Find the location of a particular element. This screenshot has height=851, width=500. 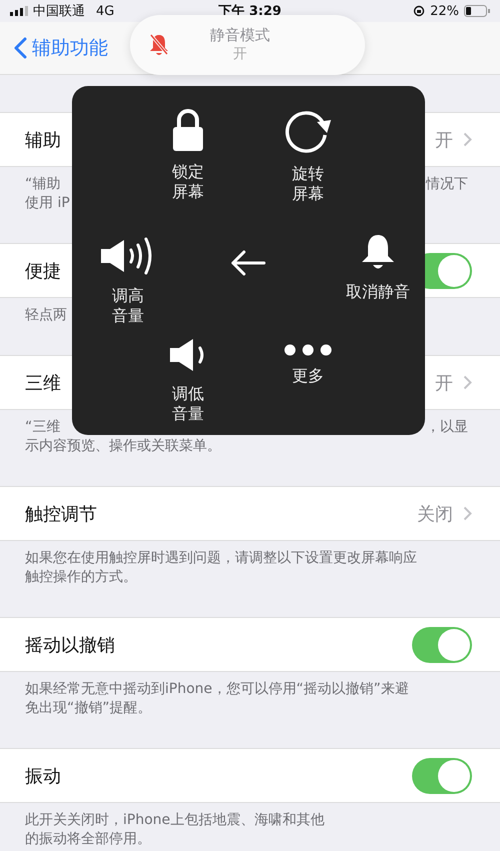

network-type: 4G is located at coordinates (105, 11).